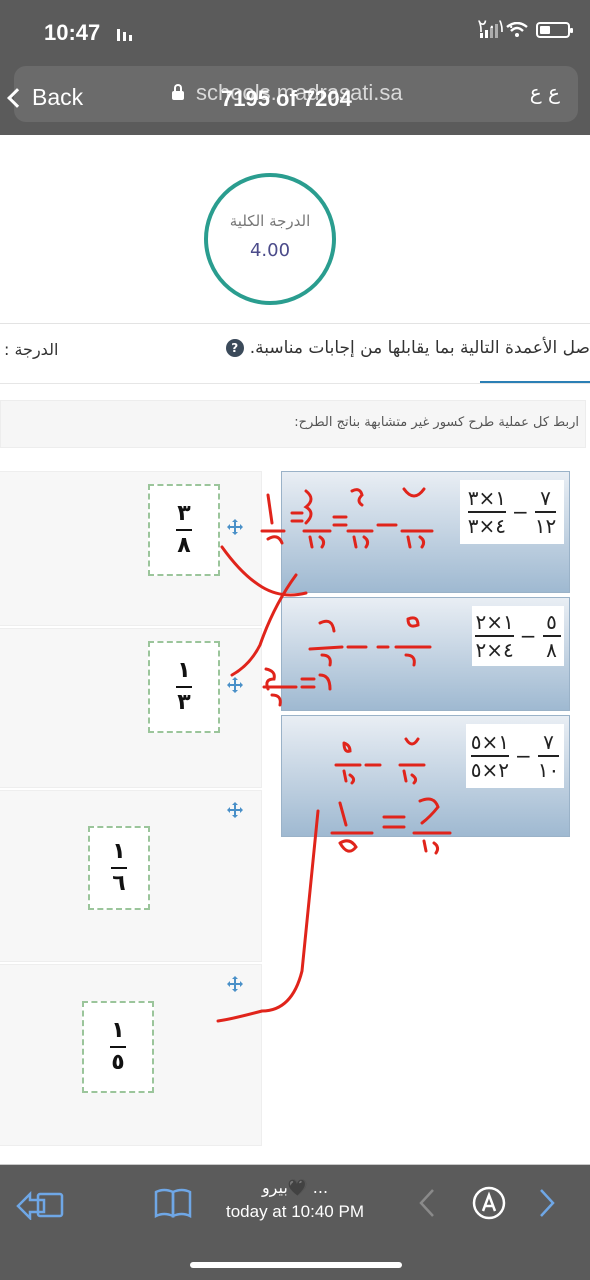  Describe the element at coordinates (551, 636) in the screenshot. I see `fraction-a: ٥٨` at that location.